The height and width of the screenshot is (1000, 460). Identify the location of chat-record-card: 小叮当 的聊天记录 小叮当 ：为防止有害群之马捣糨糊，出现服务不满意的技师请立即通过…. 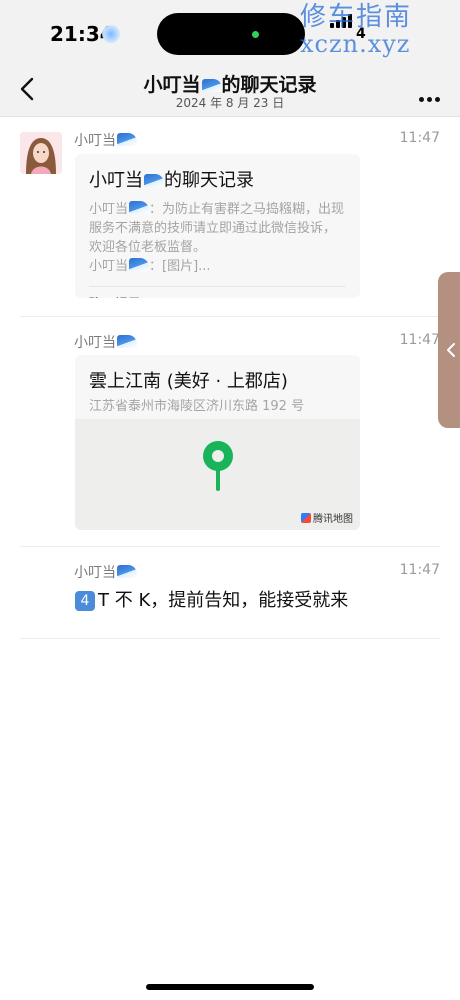
(217, 226).